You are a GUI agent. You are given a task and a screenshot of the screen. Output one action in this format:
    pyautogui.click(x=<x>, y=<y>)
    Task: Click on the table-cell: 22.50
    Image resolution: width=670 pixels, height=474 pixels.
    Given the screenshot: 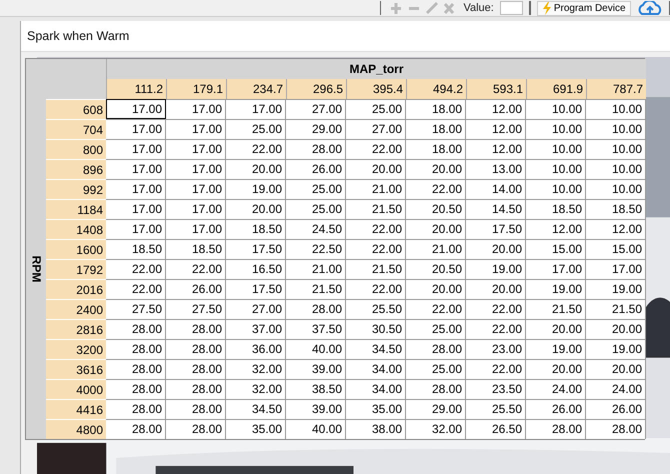 What is the action you would take?
    pyautogui.click(x=316, y=249)
    